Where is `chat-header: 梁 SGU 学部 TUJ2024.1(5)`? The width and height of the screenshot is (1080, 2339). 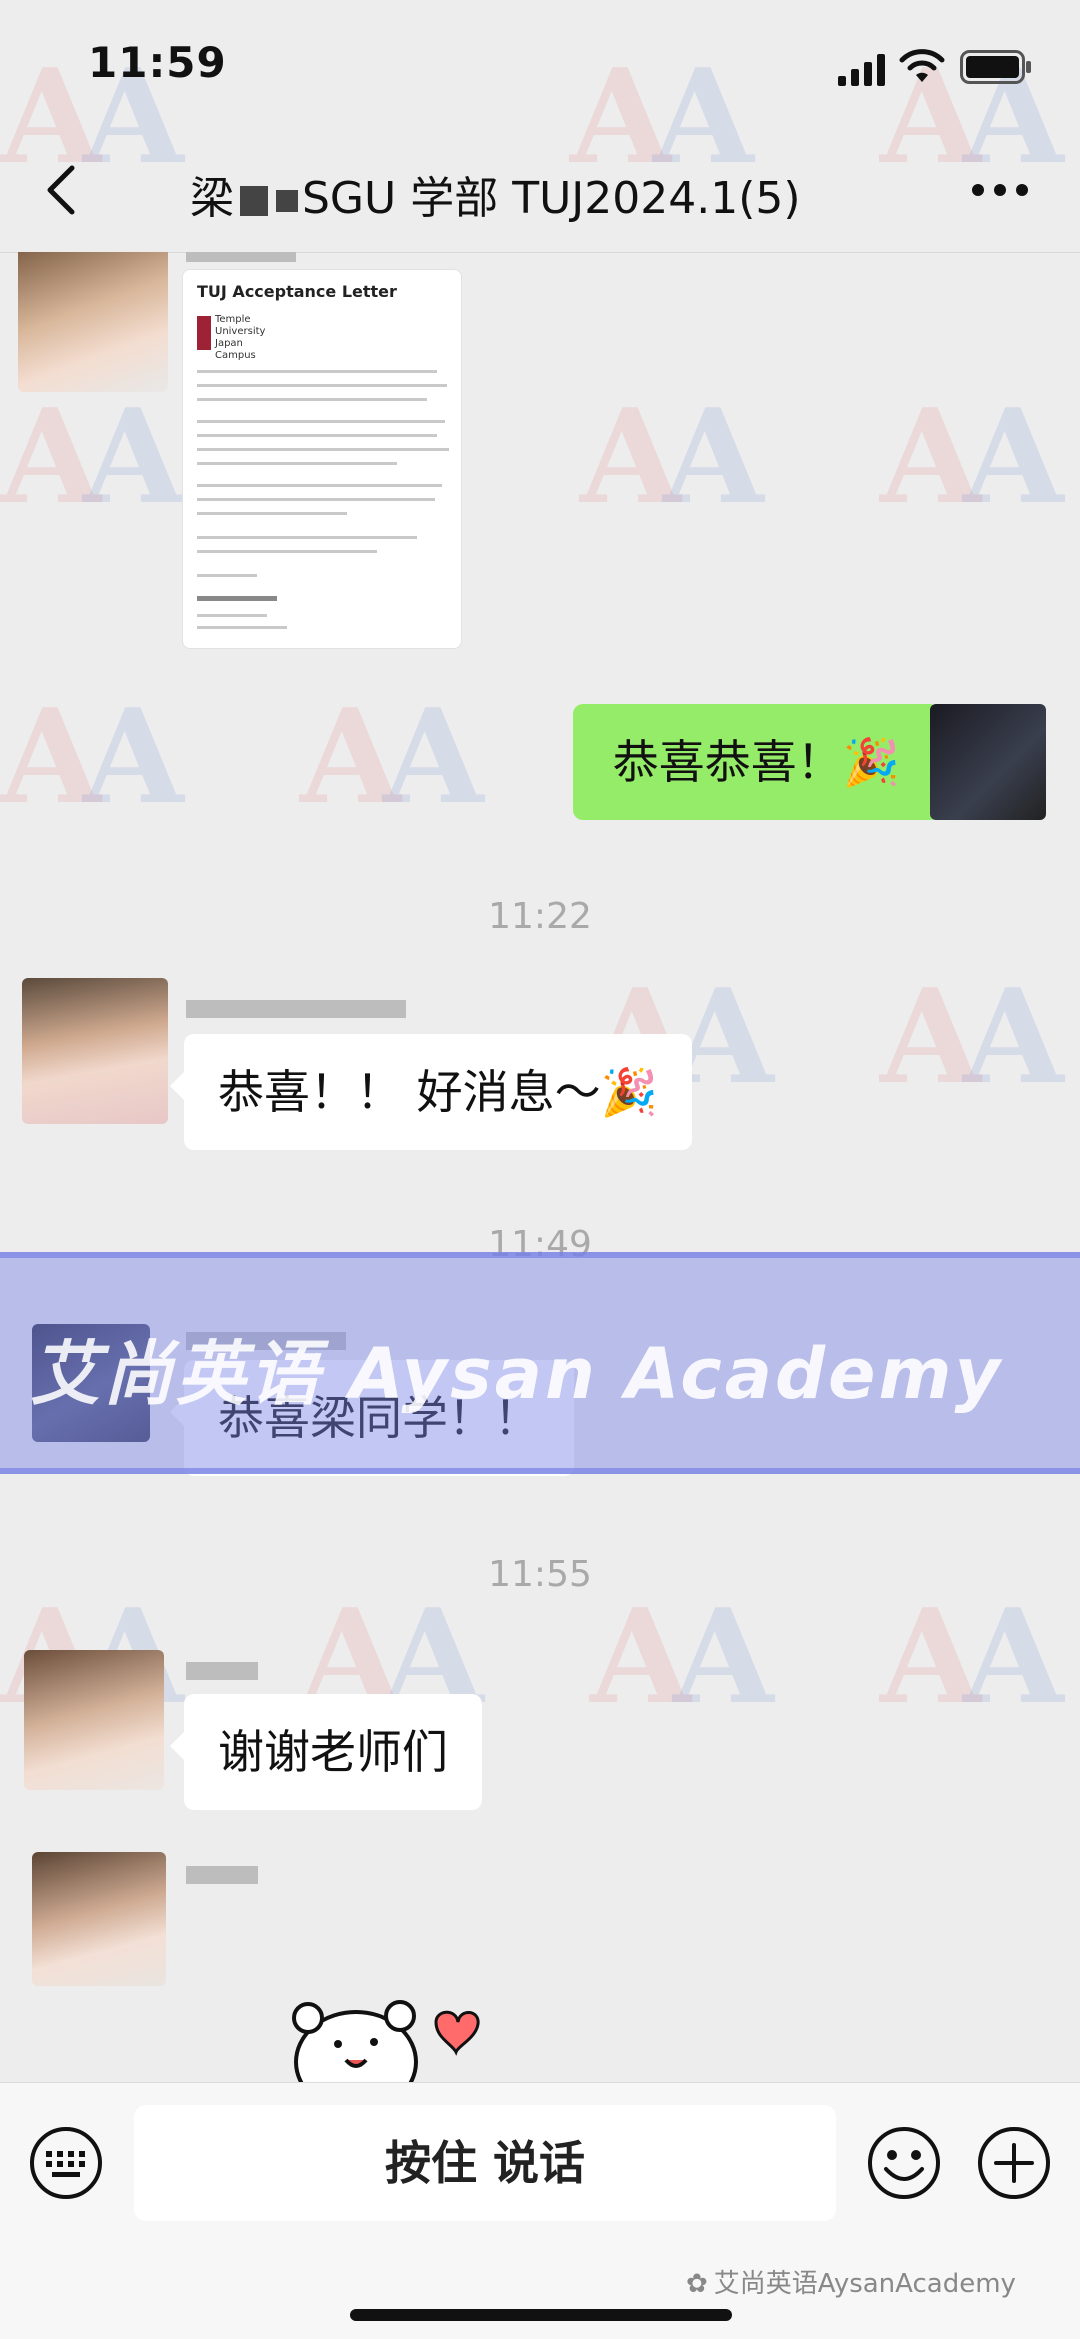
chat-header: 梁 SGU 学部 TUJ2024.1(5) is located at coordinates (540, 191).